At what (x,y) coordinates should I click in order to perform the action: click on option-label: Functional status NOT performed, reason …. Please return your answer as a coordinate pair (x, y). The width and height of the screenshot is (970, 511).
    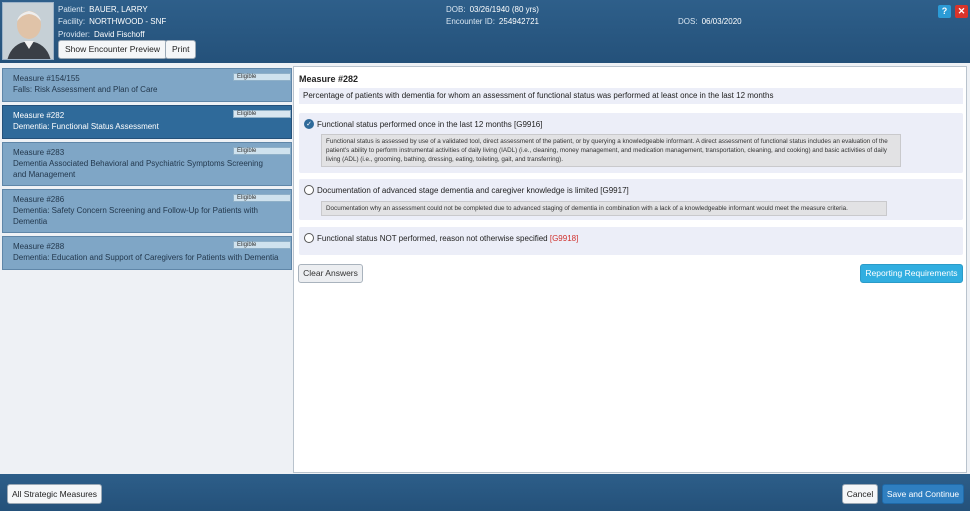
    Looking at the image, I should click on (447, 238).